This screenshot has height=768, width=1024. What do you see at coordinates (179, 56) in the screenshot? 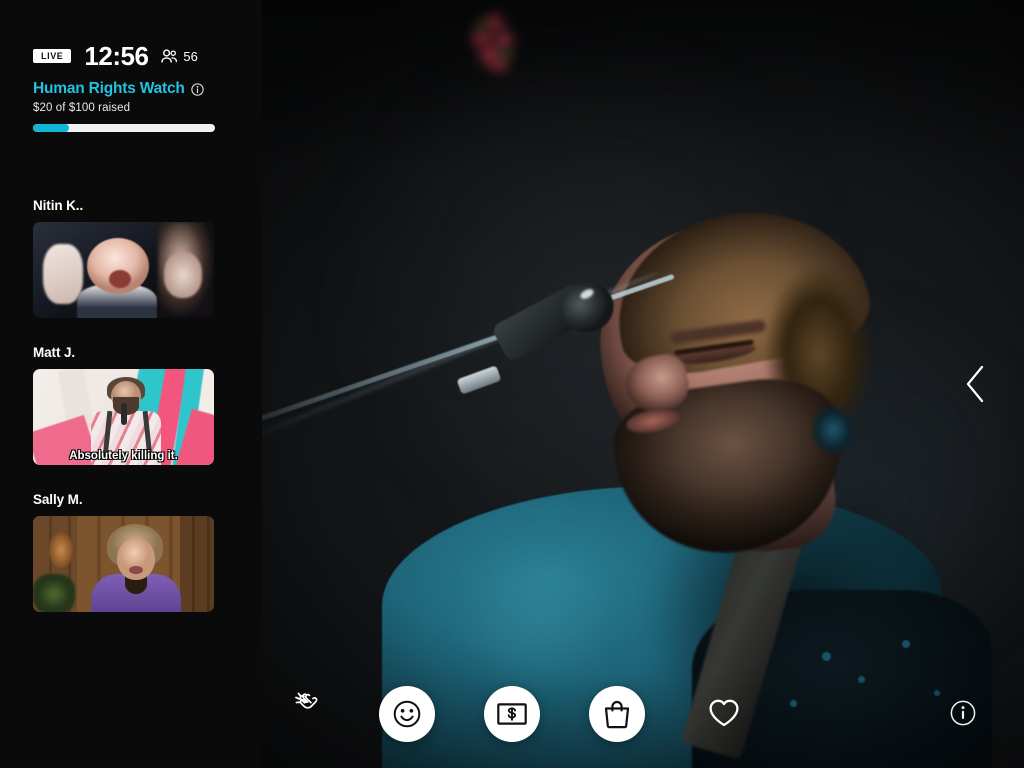
I see `viewer-count: 56` at bounding box center [179, 56].